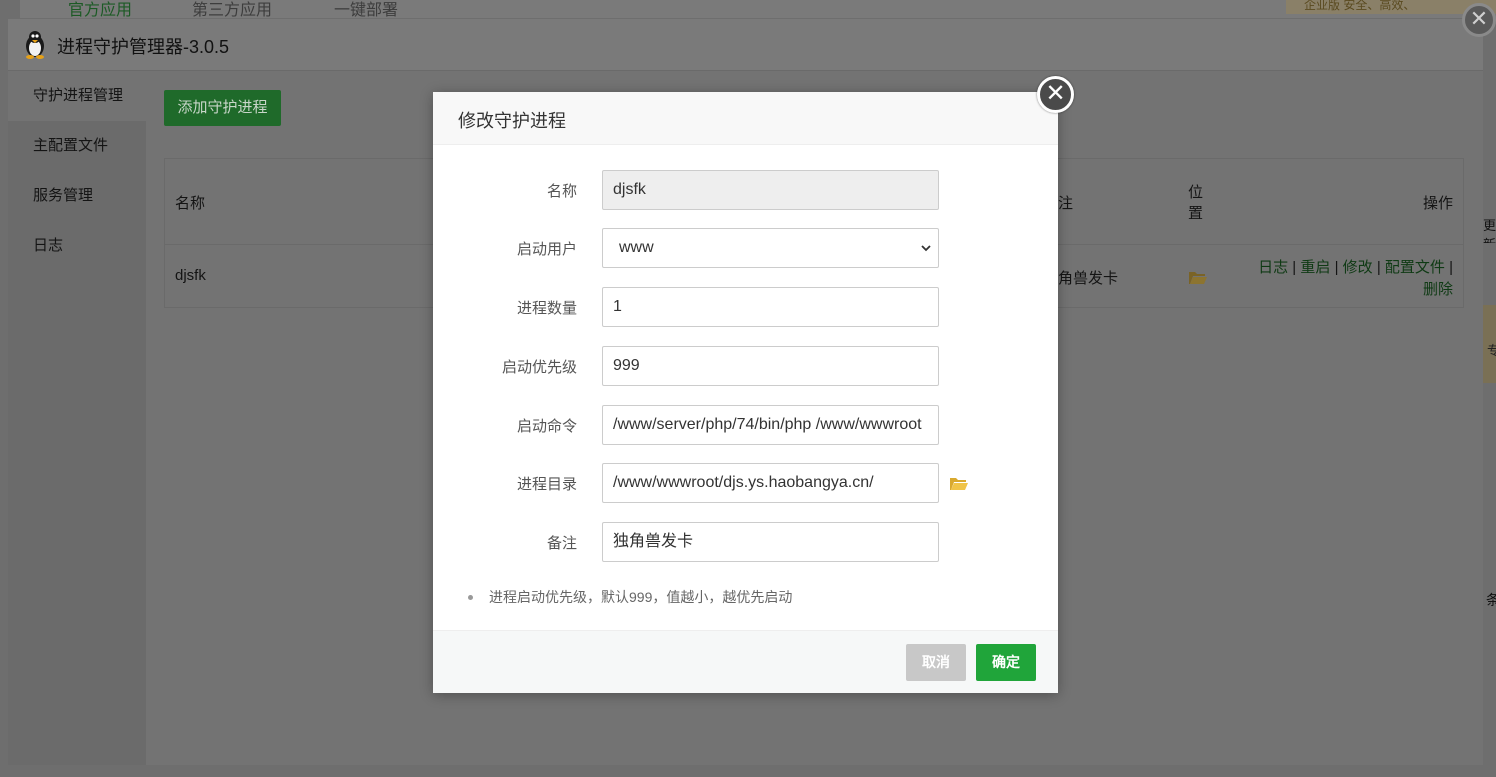 The width and height of the screenshot is (1496, 777). I want to click on field-row-directory: 进程目录 /www/wwwroot/djs.ys.haobangya.cn/, so click(745, 483).